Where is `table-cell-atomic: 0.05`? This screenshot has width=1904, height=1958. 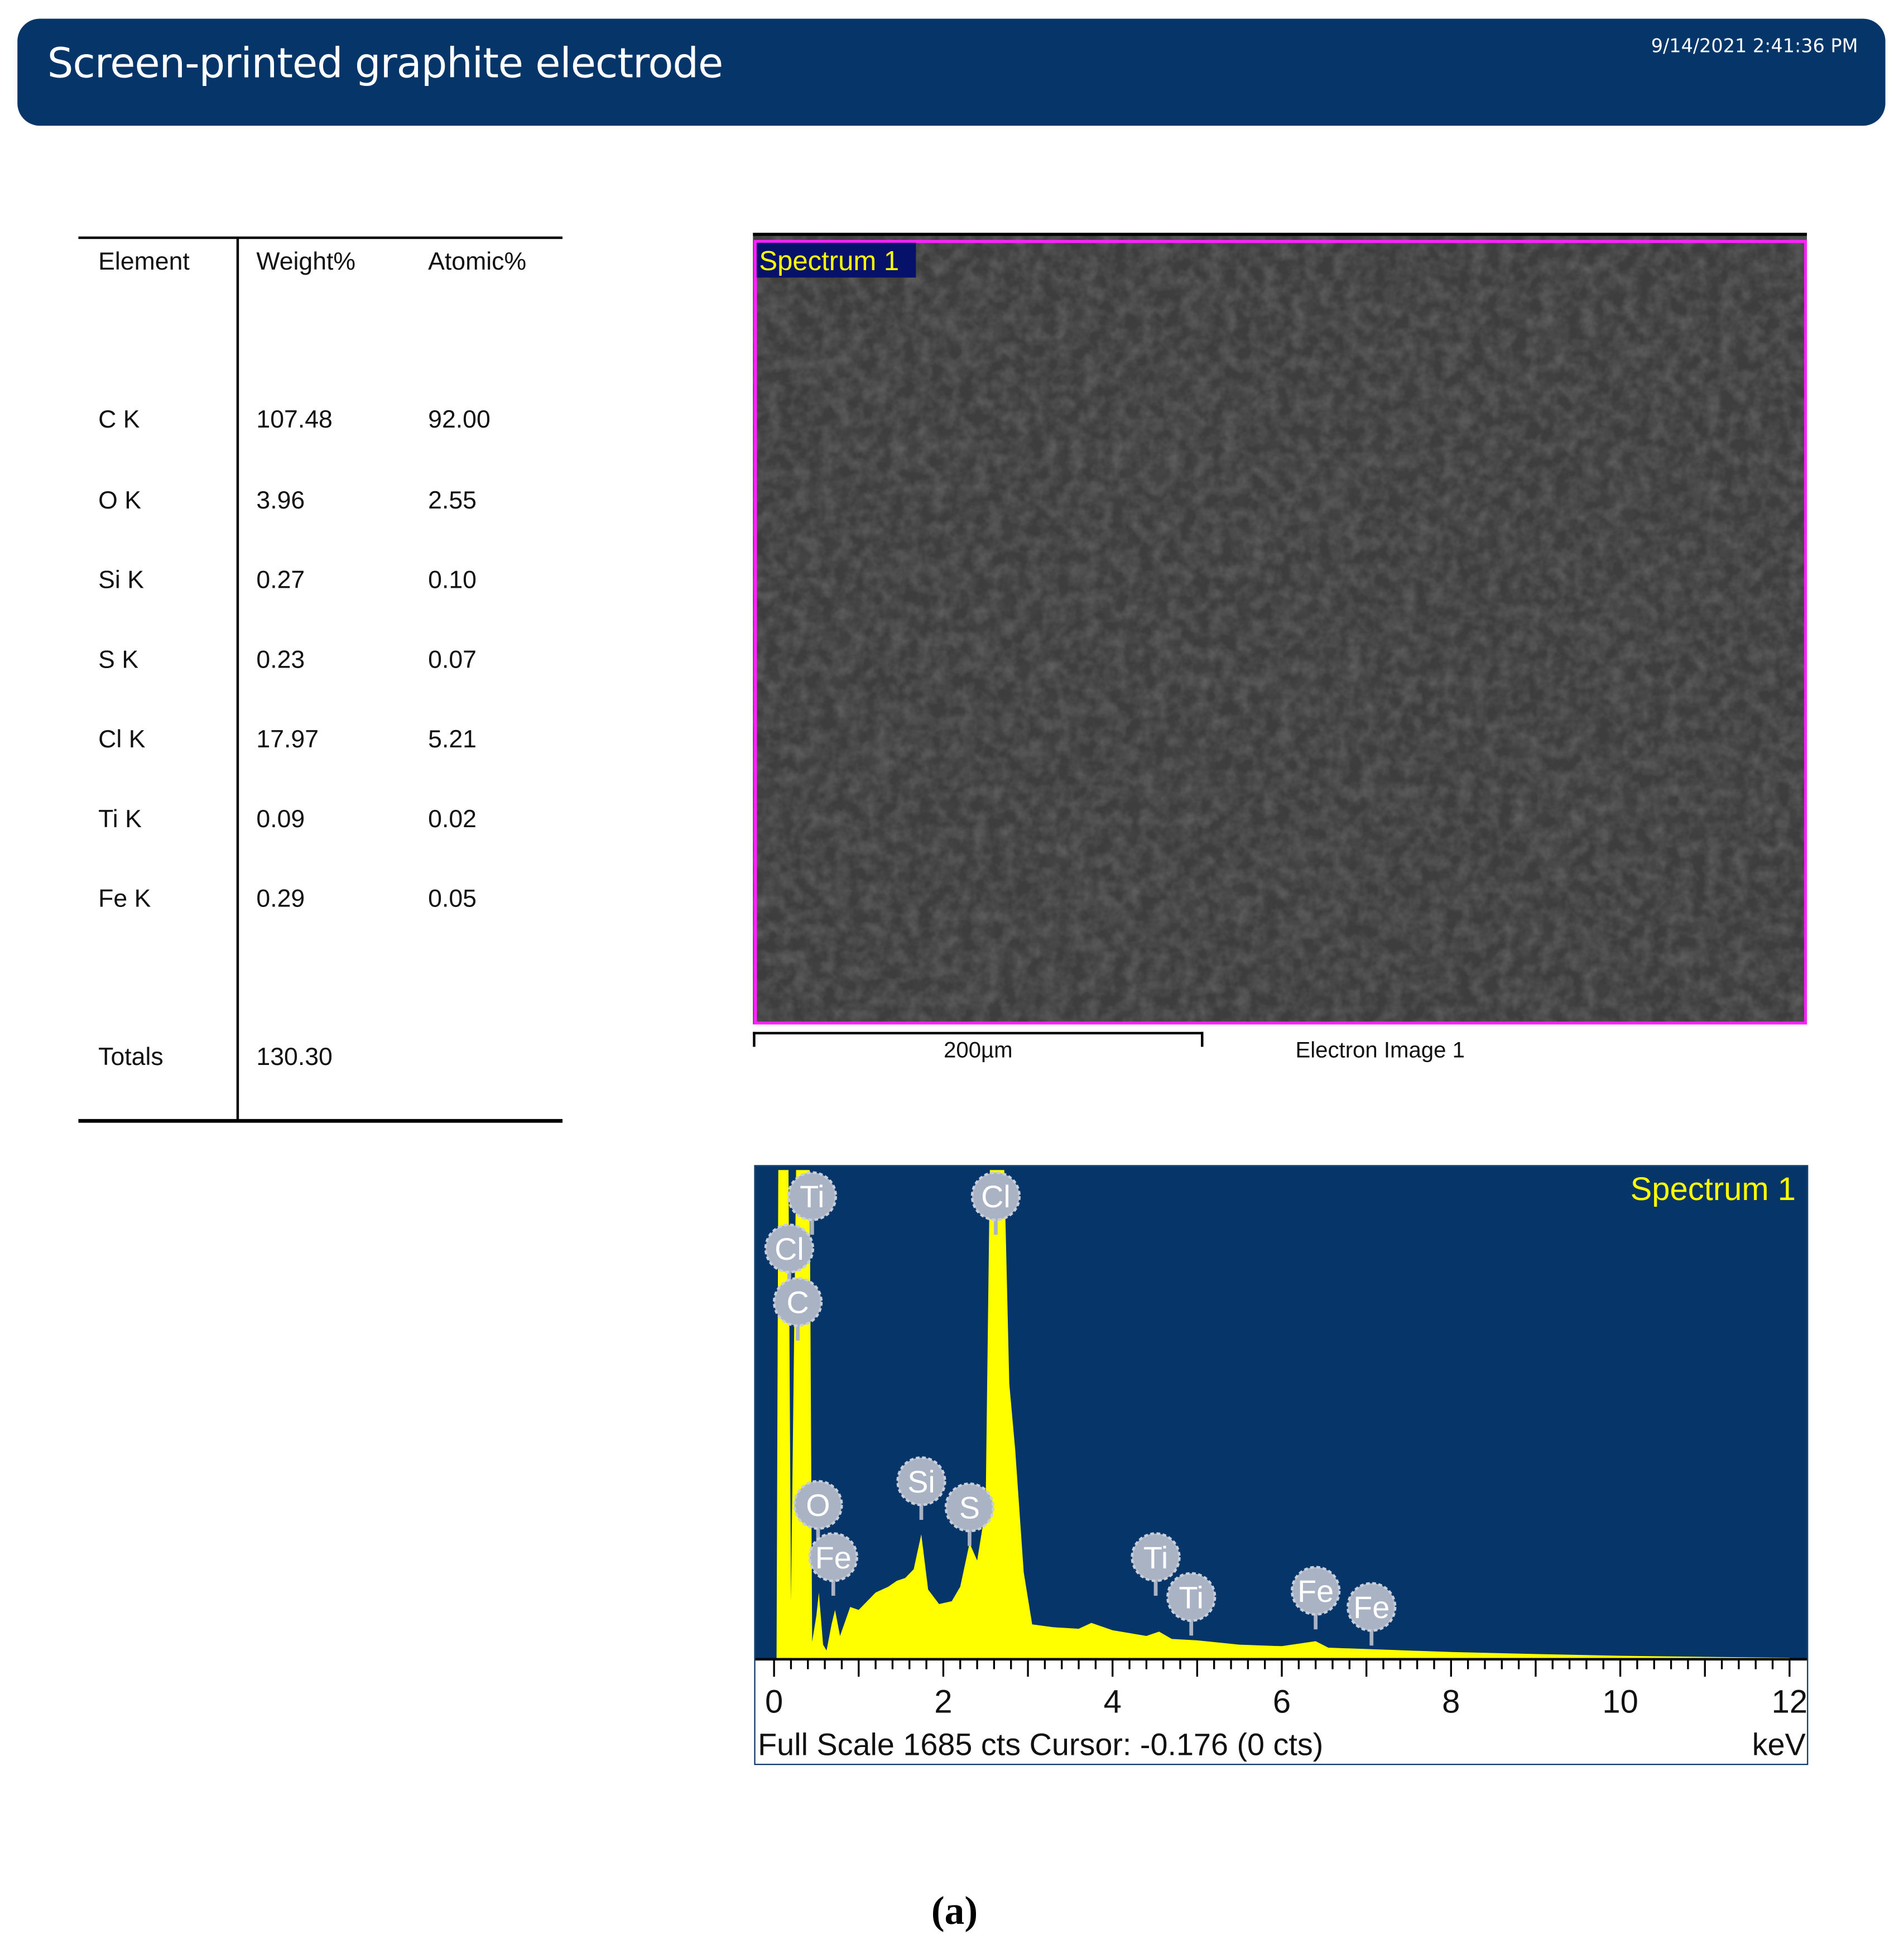 table-cell-atomic: 0.05 is located at coordinates (452, 899).